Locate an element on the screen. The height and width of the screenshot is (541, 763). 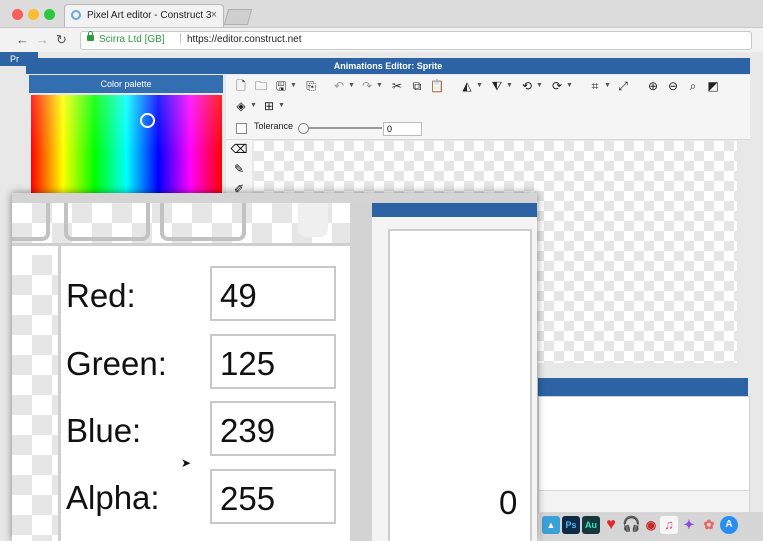
resize-icon: ⤢ is located at coordinates (623, 86).